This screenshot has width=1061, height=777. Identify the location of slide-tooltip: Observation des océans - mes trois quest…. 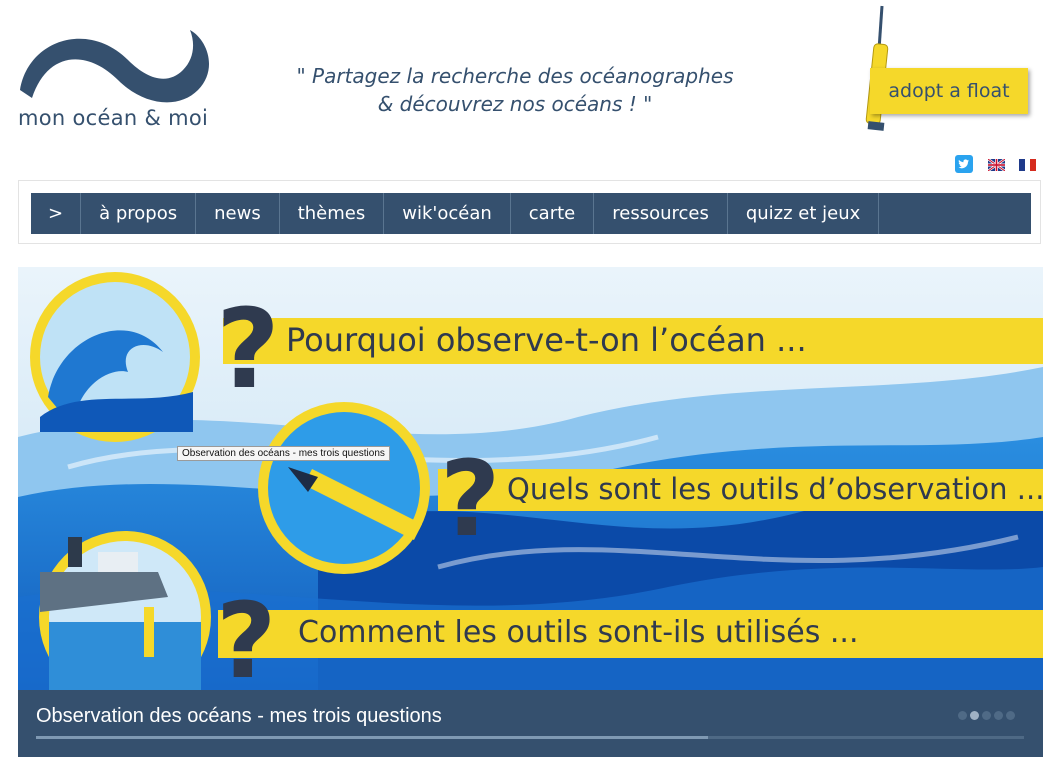
(283, 453).